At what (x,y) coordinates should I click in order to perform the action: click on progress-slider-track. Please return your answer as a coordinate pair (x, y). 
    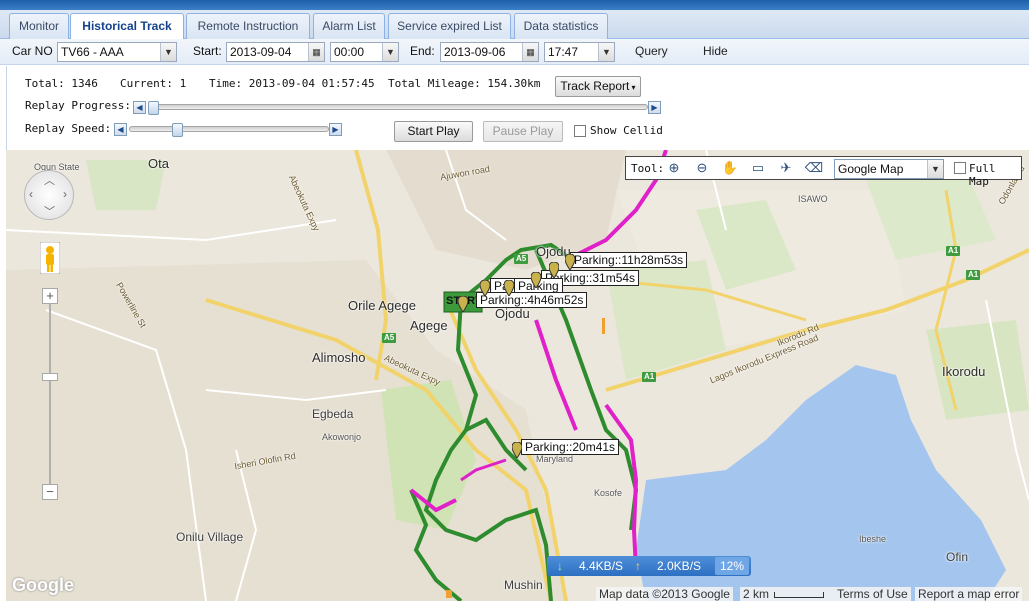
    Looking at the image, I should click on (398, 107).